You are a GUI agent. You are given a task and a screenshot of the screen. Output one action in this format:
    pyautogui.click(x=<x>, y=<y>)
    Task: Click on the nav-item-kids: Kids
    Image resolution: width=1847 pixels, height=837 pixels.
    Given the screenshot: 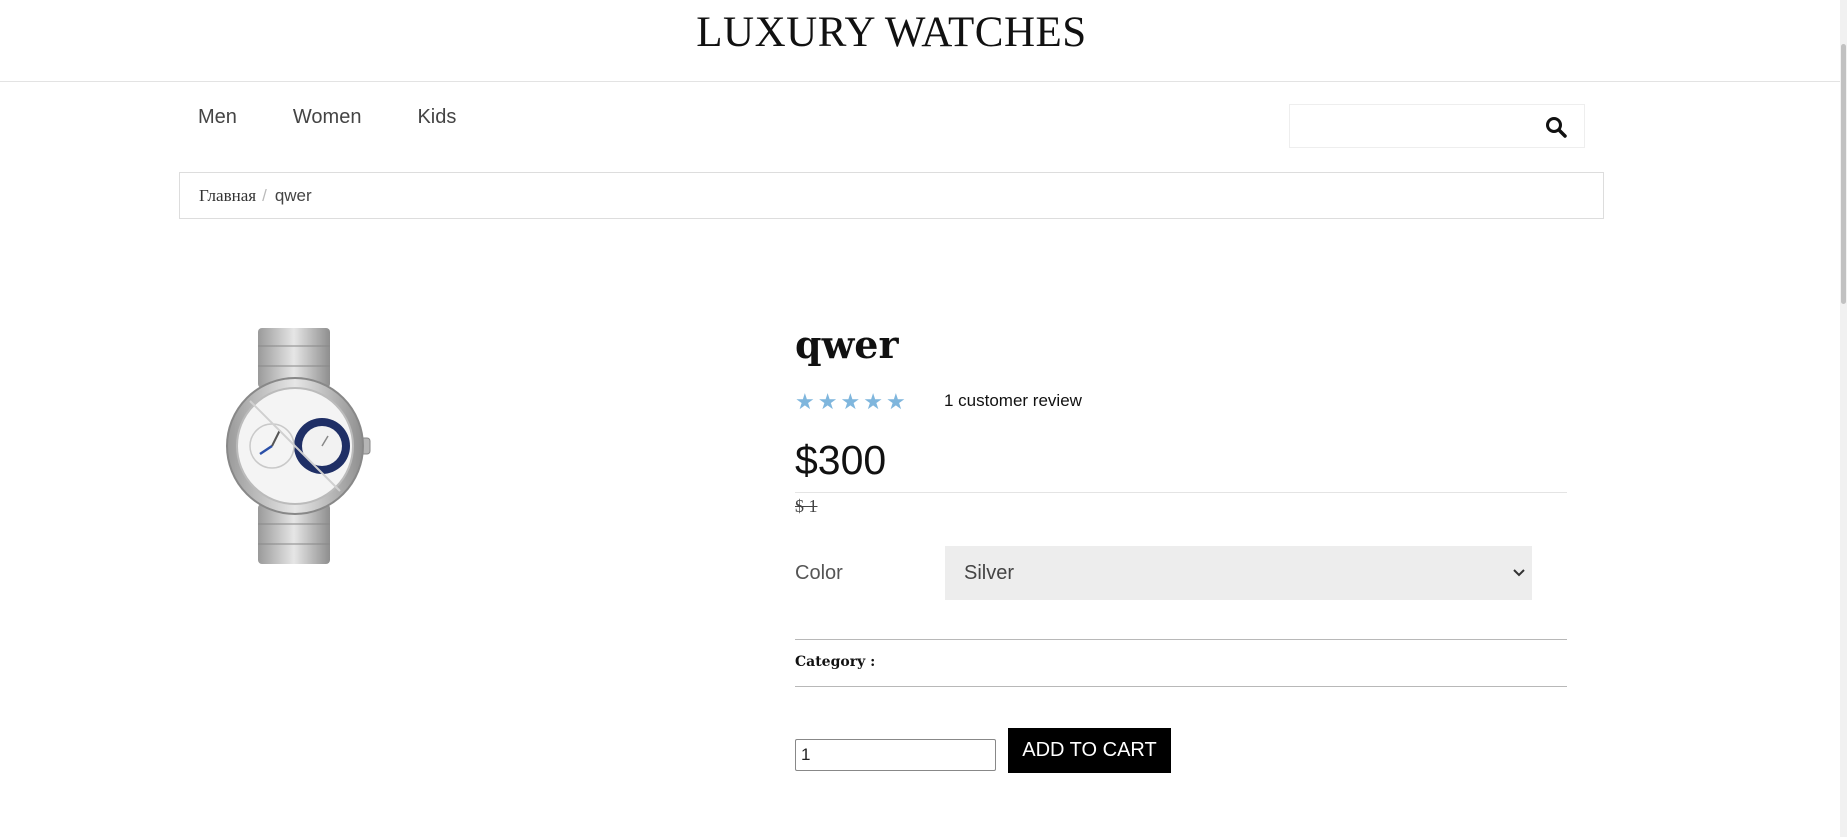 What is the action you would take?
    pyautogui.click(x=436, y=117)
    